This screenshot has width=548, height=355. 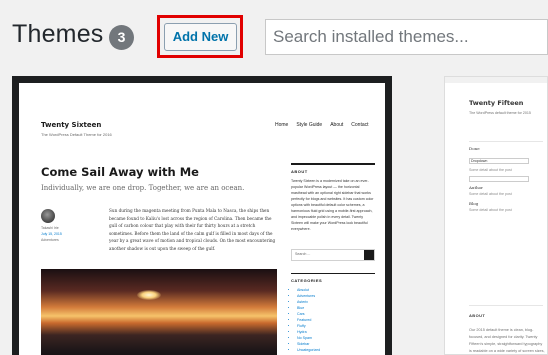 What do you see at coordinates (406, 37) in the screenshot?
I see `search-themes-input` at bounding box center [406, 37].